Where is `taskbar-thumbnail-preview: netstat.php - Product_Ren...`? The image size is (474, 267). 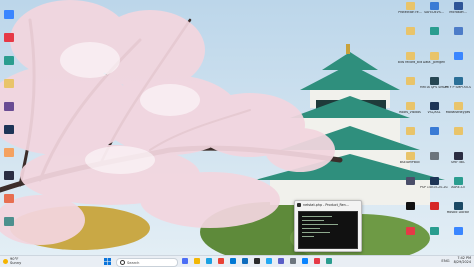 taskbar-thumbnail-preview: netstat.php - Product_Ren... is located at coordinates (328, 226).